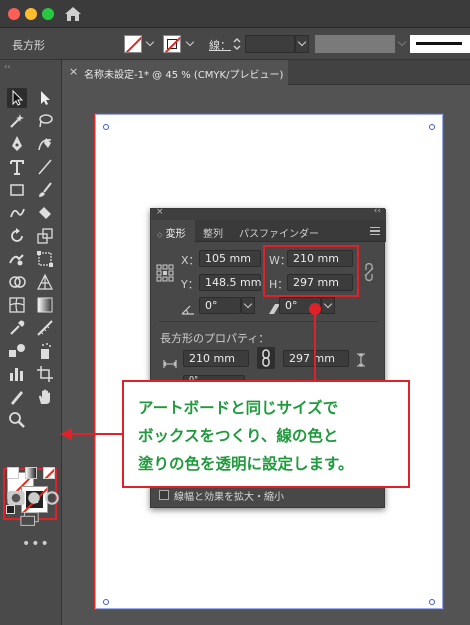 The height and width of the screenshot is (625, 470). I want to click on rotate-input: 0°, so click(220, 305).